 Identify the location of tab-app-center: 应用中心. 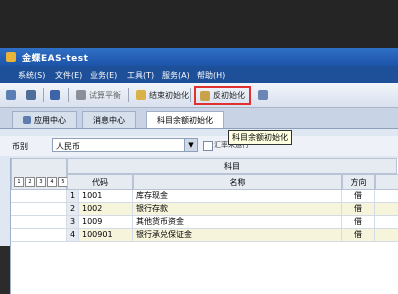
(44, 119).